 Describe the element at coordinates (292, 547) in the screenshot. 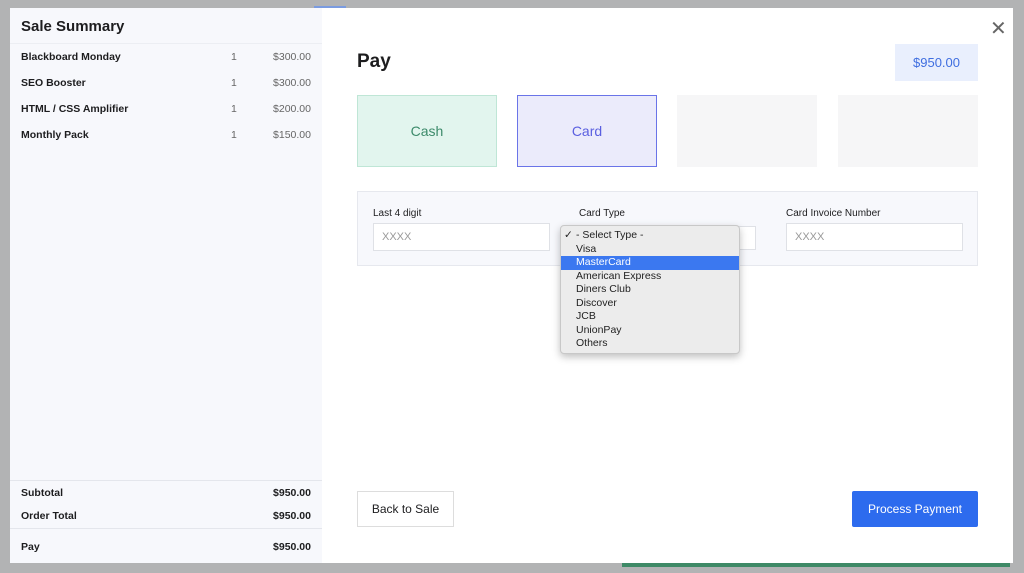

I see `pay-value: $950.00` at that location.